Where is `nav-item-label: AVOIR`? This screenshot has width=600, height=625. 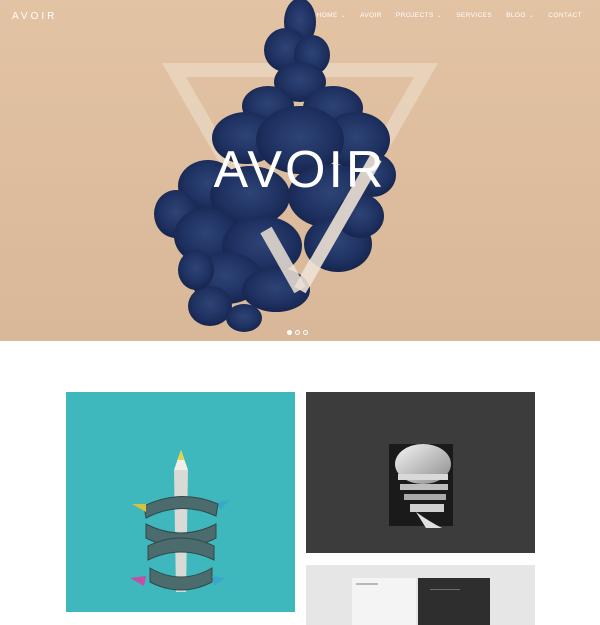
nav-item-label: AVOIR is located at coordinates (371, 15).